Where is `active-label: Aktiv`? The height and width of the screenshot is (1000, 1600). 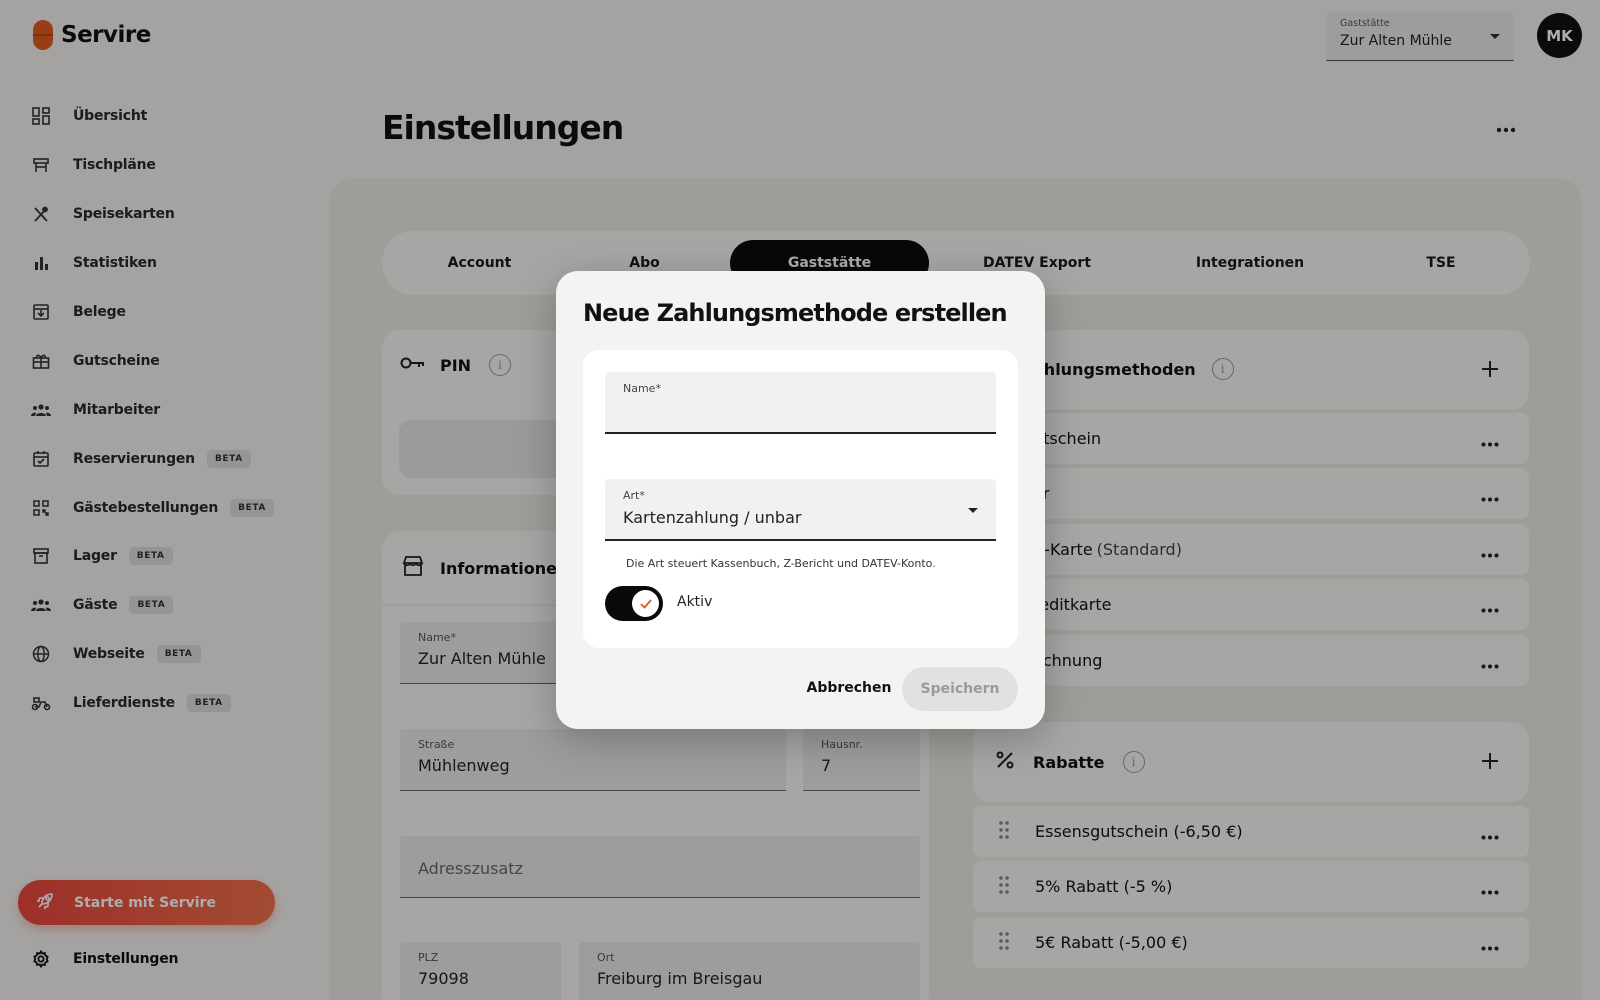
active-label: Aktiv is located at coordinates (695, 602).